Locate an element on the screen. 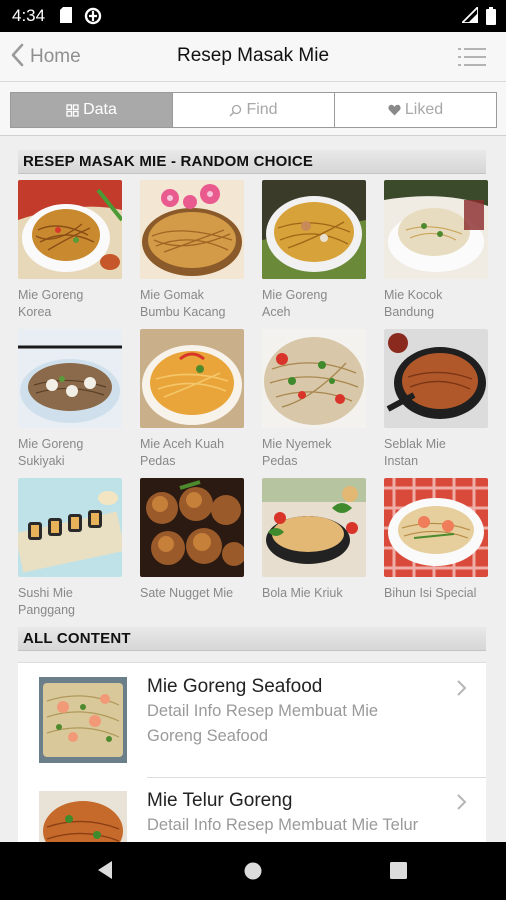  back-label: Home is located at coordinates (55, 56).